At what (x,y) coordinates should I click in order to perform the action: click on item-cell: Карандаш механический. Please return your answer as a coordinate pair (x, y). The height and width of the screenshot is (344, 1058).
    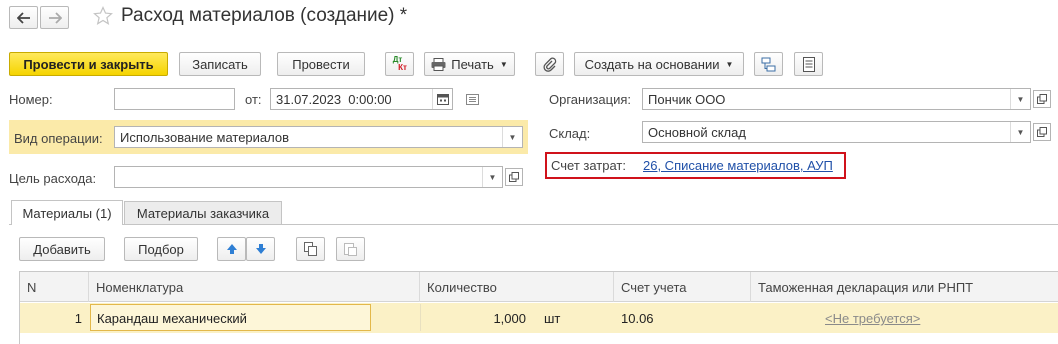
    Looking at the image, I should click on (230, 317).